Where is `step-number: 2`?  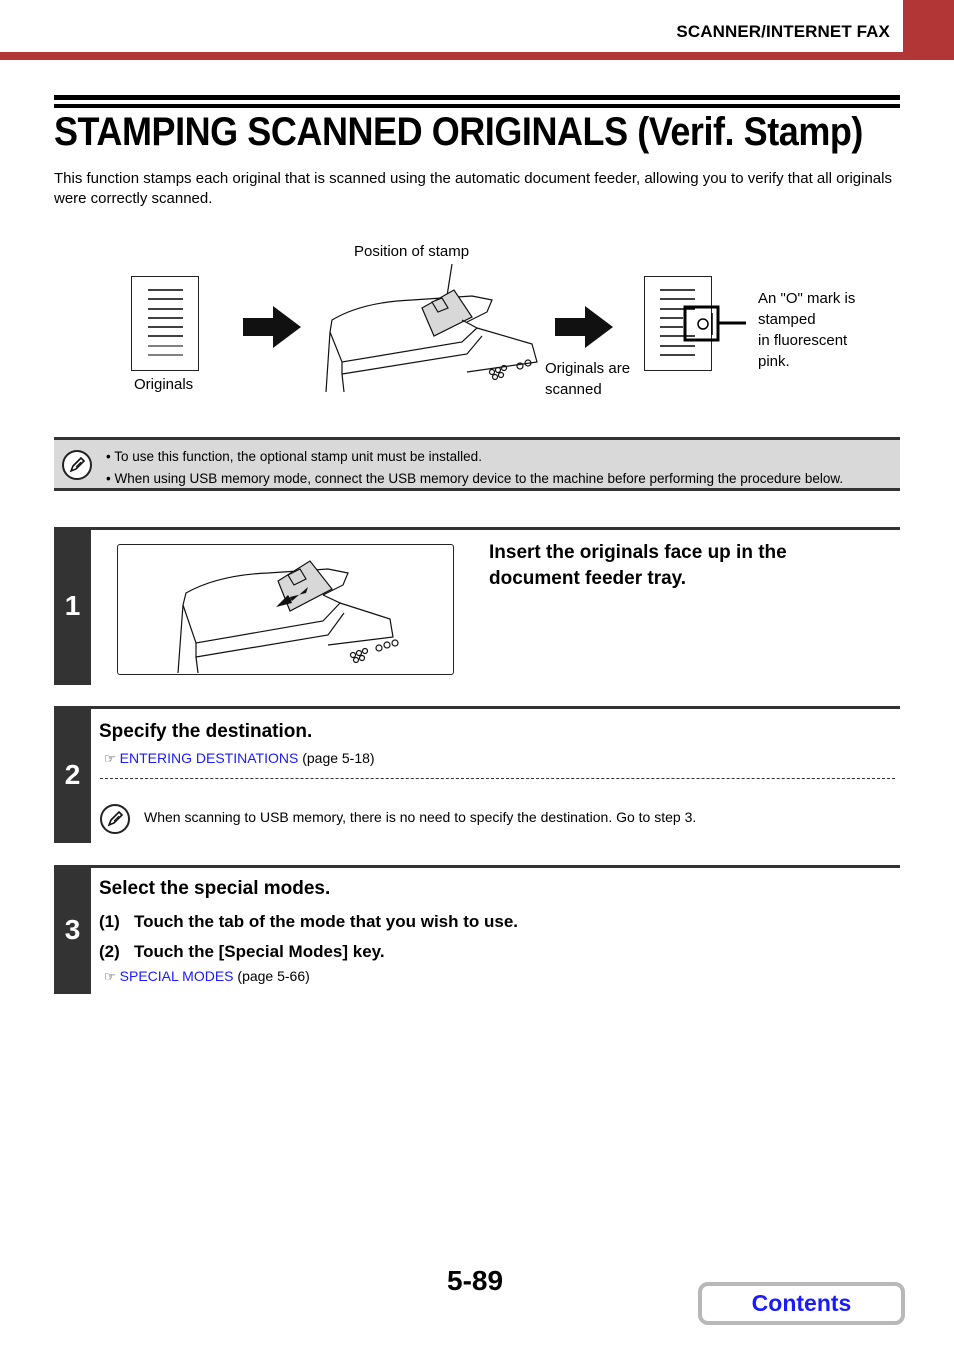
step-number: 2 is located at coordinates (72, 774).